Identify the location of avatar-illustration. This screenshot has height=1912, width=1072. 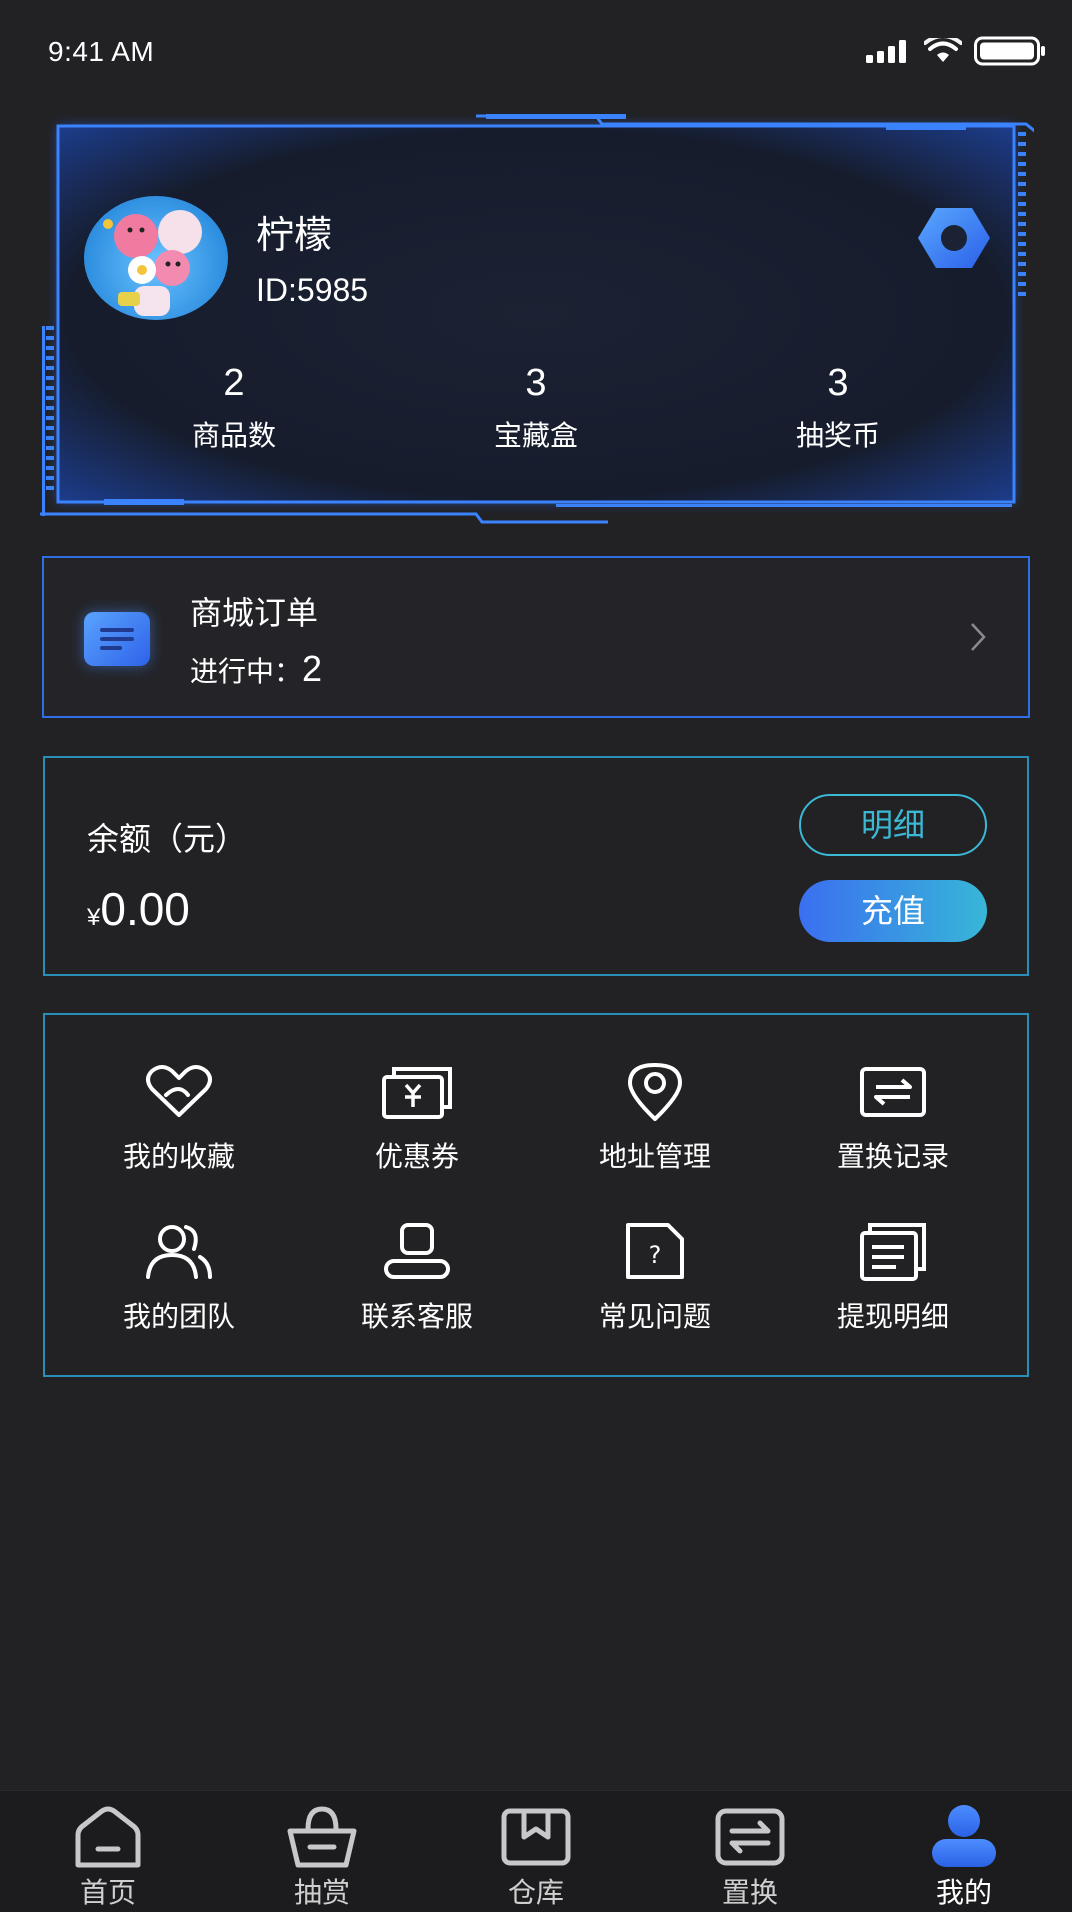
(152, 263).